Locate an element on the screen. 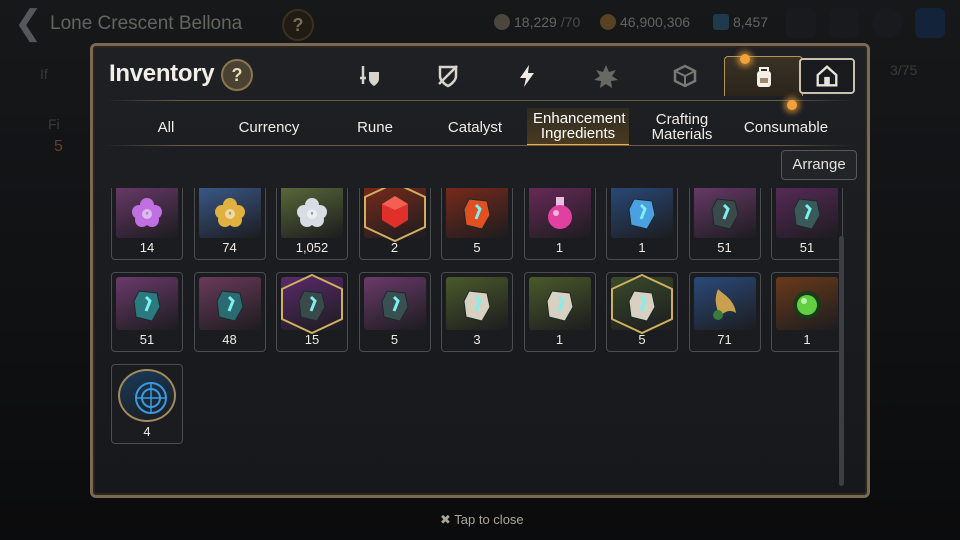 This screenshot has height=540, width=960. inventory-item: 3 is located at coordinates (477, 312).